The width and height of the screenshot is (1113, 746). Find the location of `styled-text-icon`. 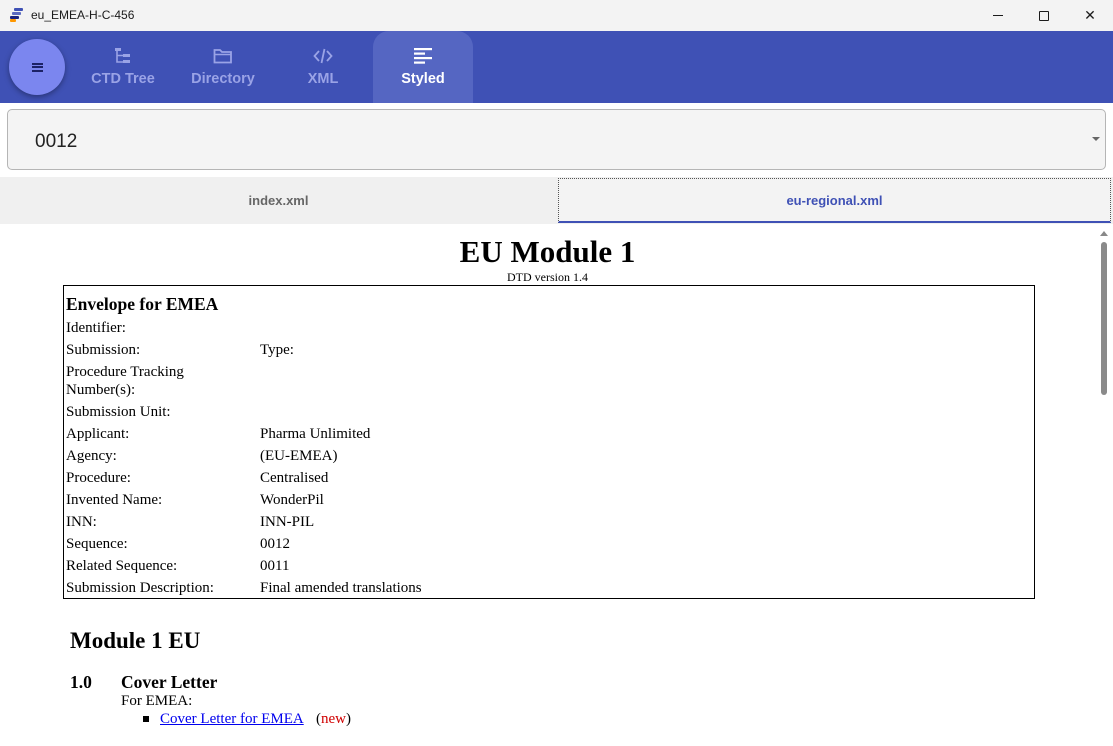

styled-text-icon is located at coordinates (423, 56).